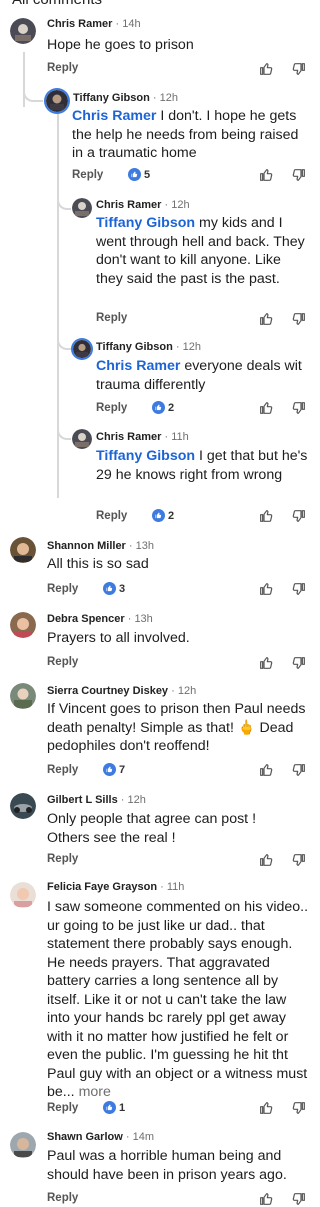  I want to click on commenter-name: Chris Ramer · 14h, so click(94, 24).